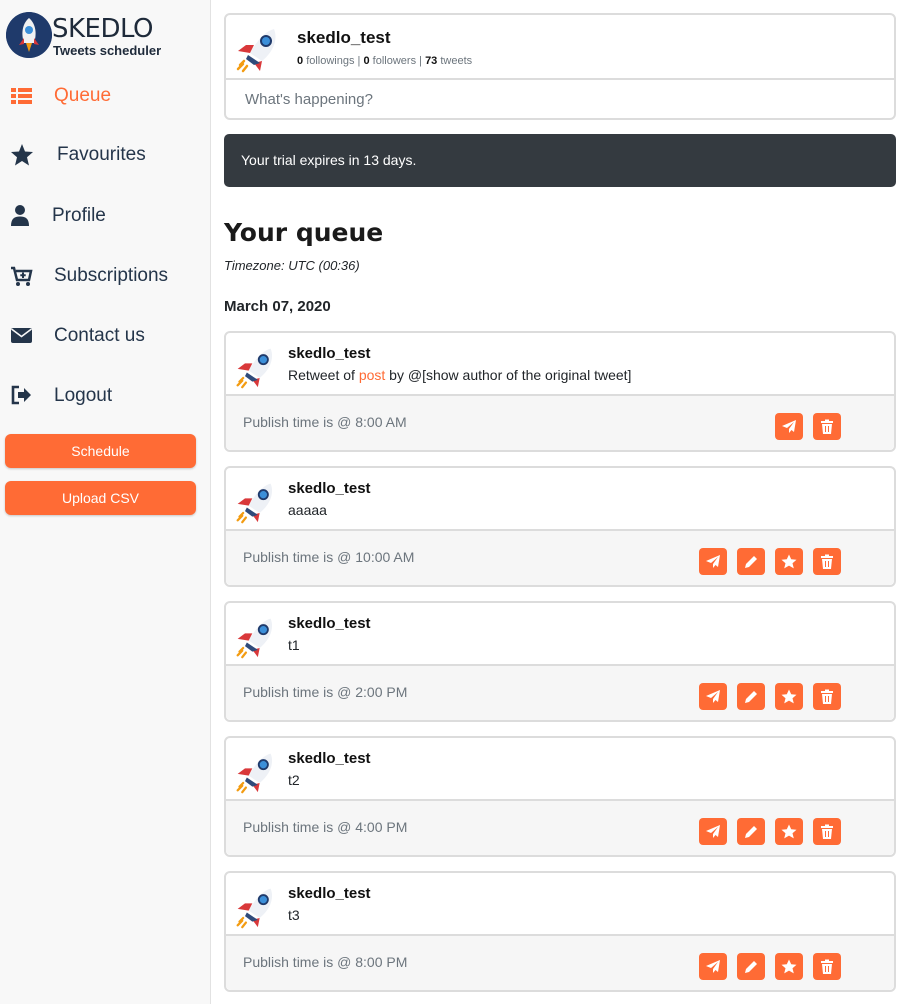  I want to click on queue-date-heading: March 07, 2020, so click(277, 306).